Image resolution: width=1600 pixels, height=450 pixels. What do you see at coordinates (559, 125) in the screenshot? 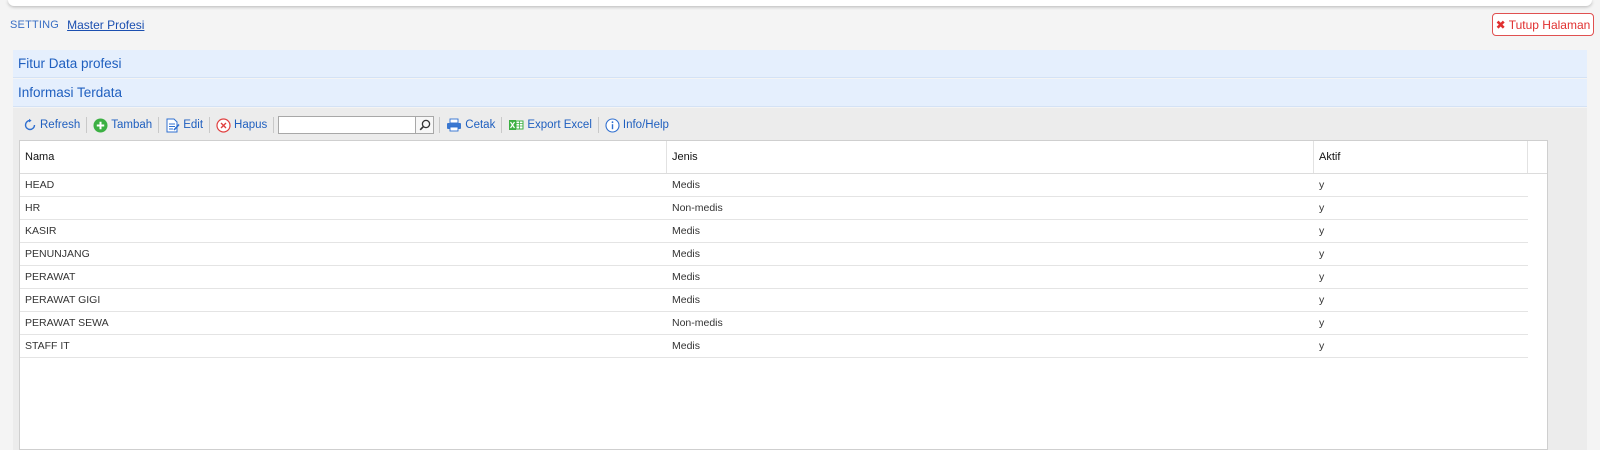
I see `export-label: Export Excel` at bounding box center [559, 125].